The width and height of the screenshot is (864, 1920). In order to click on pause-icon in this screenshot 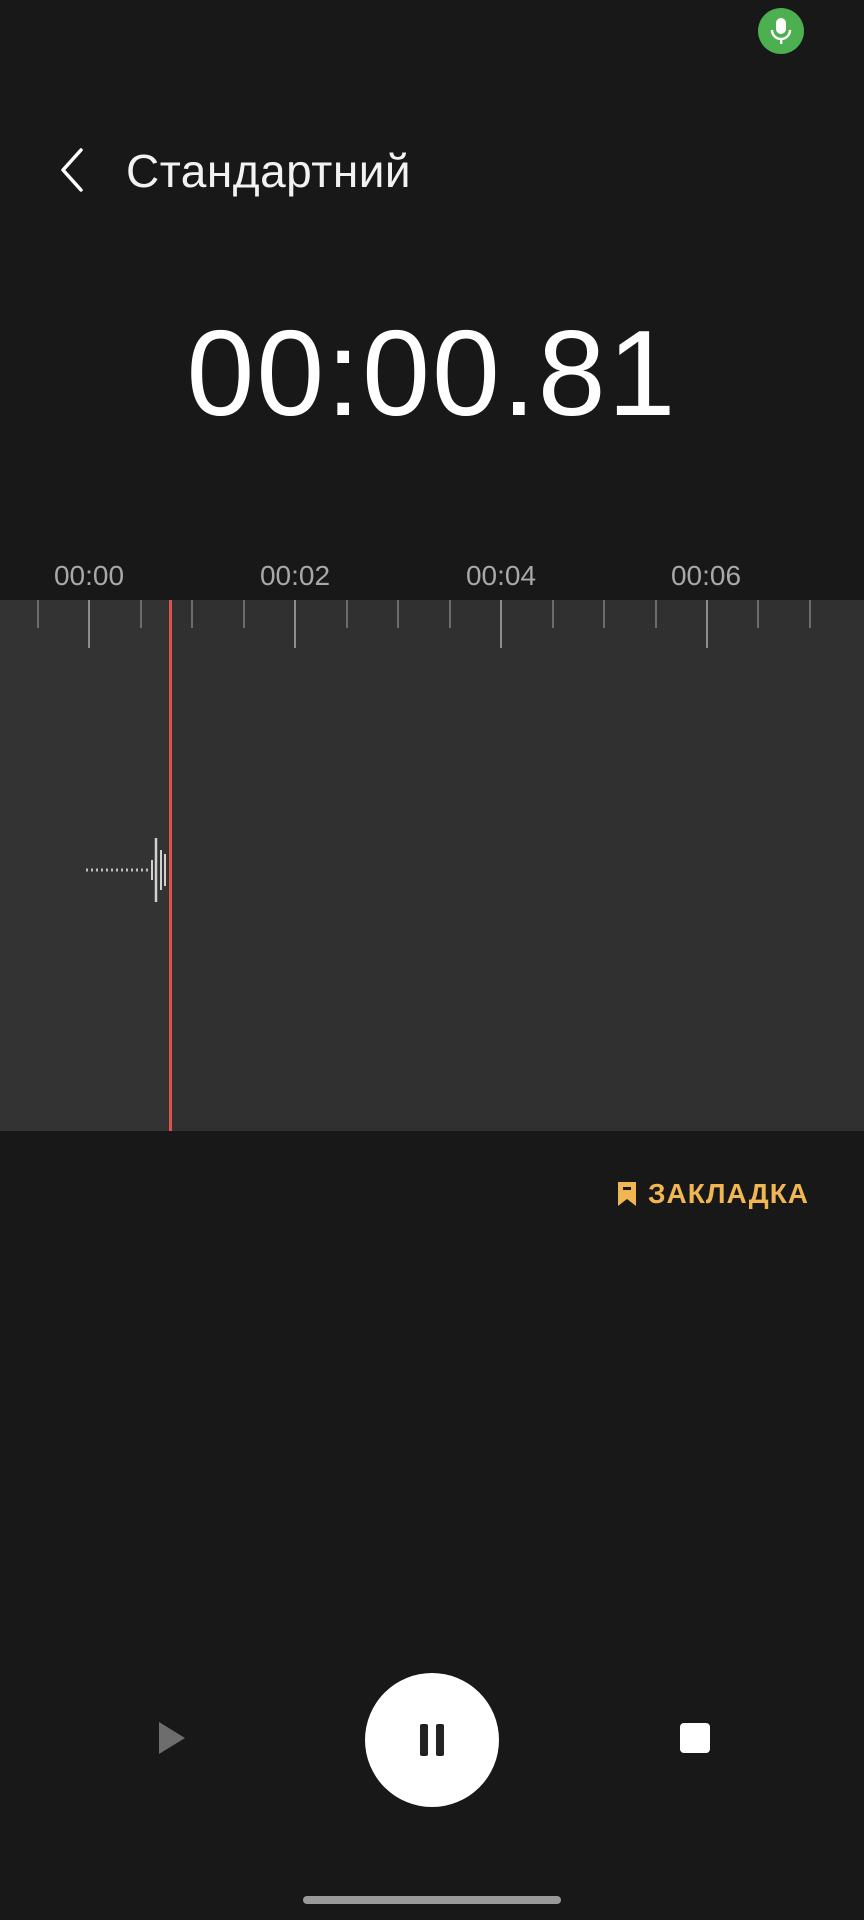, I will do `click(432, 1740)`.